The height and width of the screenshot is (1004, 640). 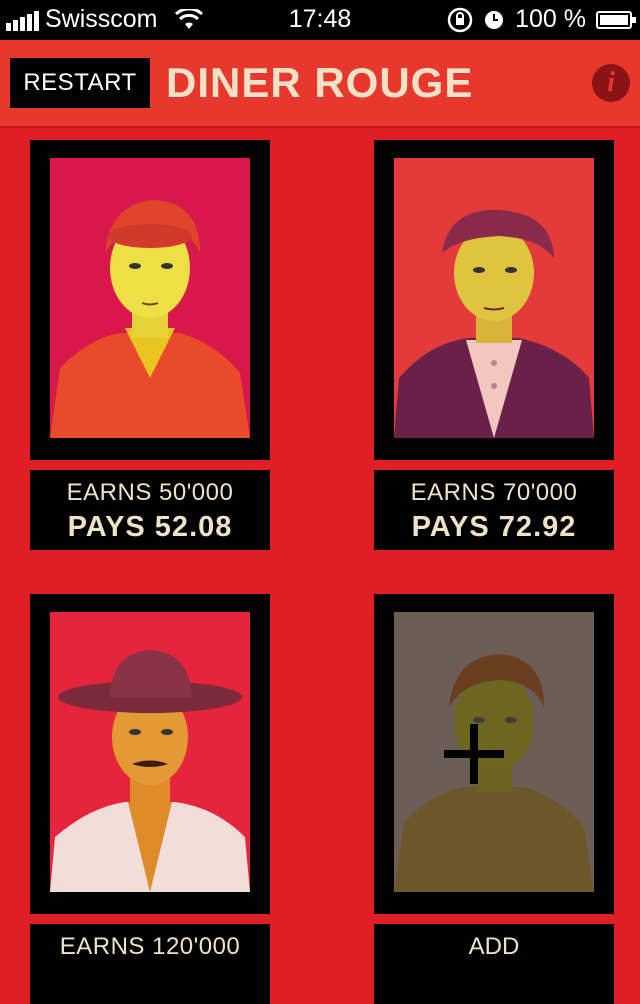 I want to click on navigation-bar: RESTART DINER ROUGE i, so click(x=320, y=84).